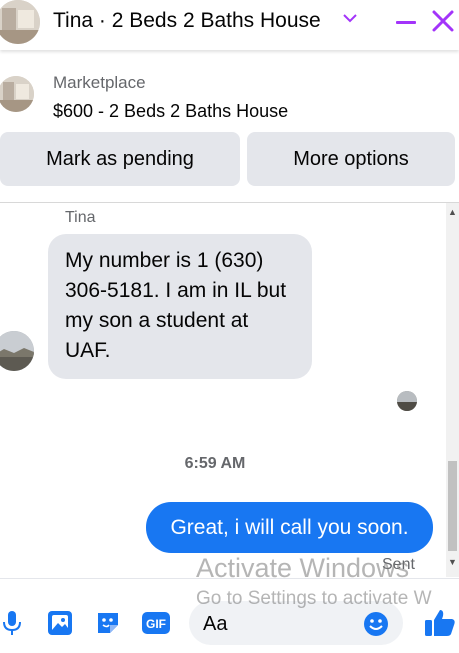 The height and width of the screenshot is (653, 459). Describe the element at coordinates (452, 212) in the screenshot. I see `scroll-up-arrow-icon: ▲` at that location.